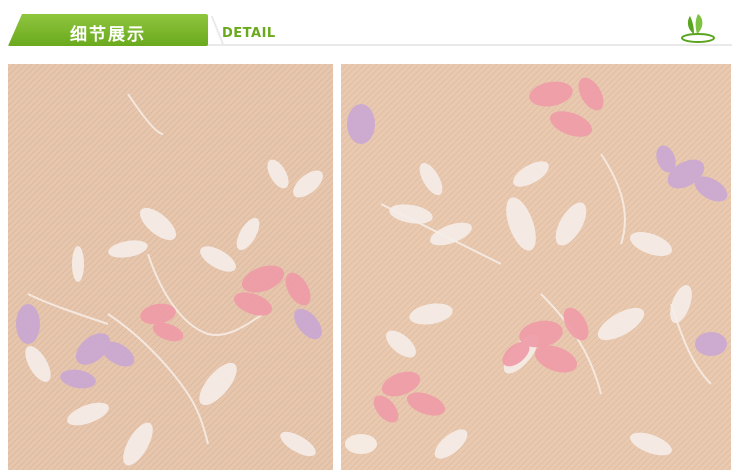 The width and height of the screenshot is (740, 474). I want to click on leaf-logo-icon, so click(698, 28).